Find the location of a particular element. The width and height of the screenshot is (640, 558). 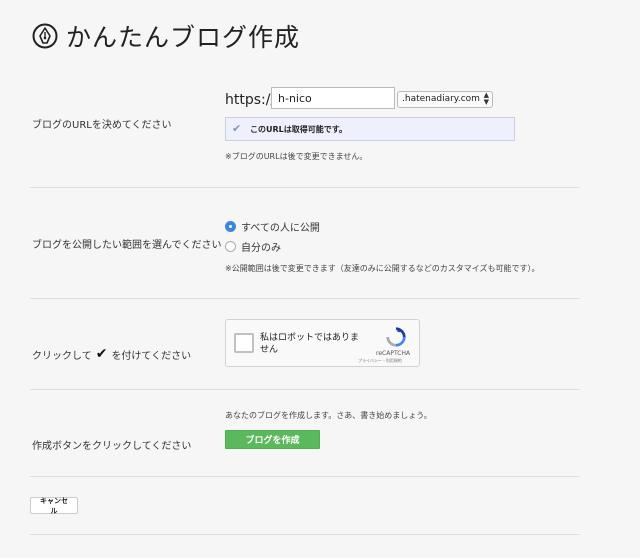

captcha-section-label: クリックして ✔ を付けてください is located at coordinates (111, 354).